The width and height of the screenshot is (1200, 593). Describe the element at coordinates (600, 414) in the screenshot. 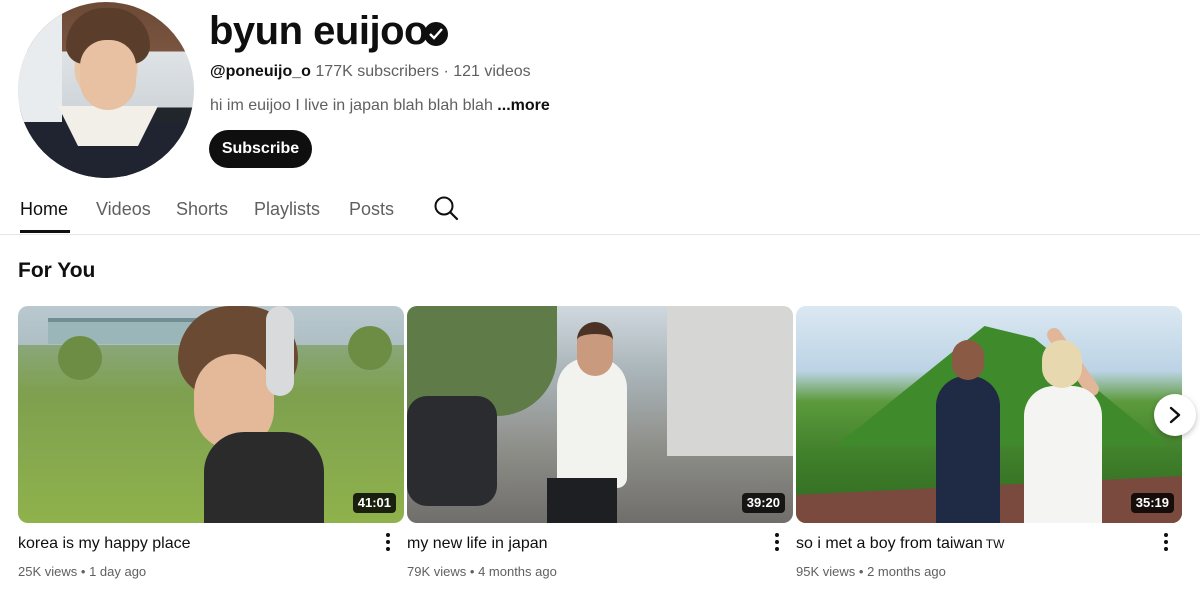

I see `video-thumbnail: 39:20` at that location.